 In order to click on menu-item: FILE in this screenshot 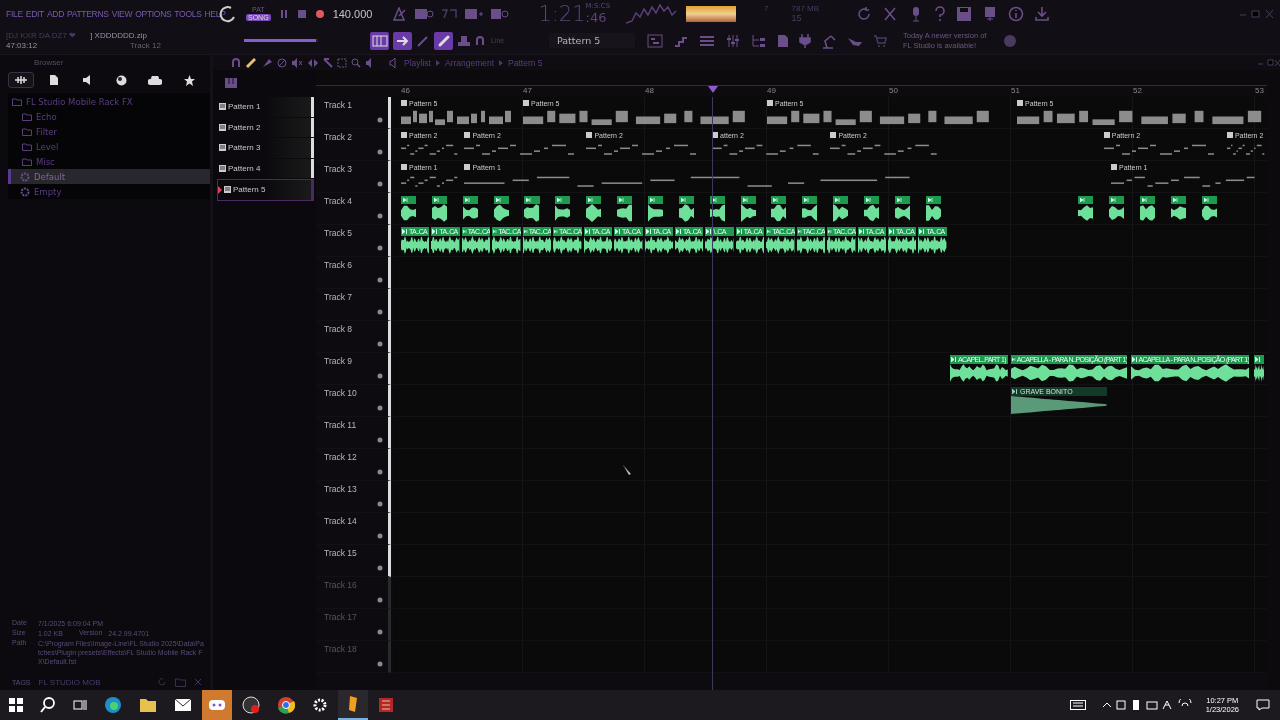, I will do `click(14, 13)`.